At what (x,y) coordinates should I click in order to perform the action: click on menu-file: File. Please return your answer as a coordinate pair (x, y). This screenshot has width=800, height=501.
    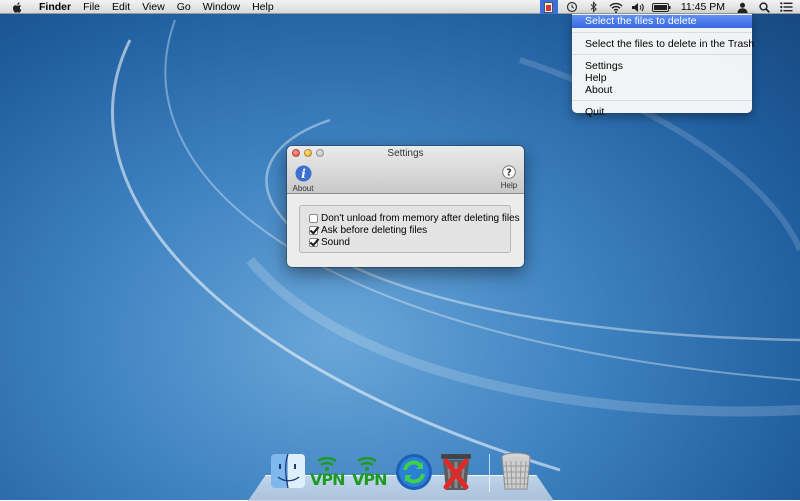
    Looking at the image, I should click on (91, 7).